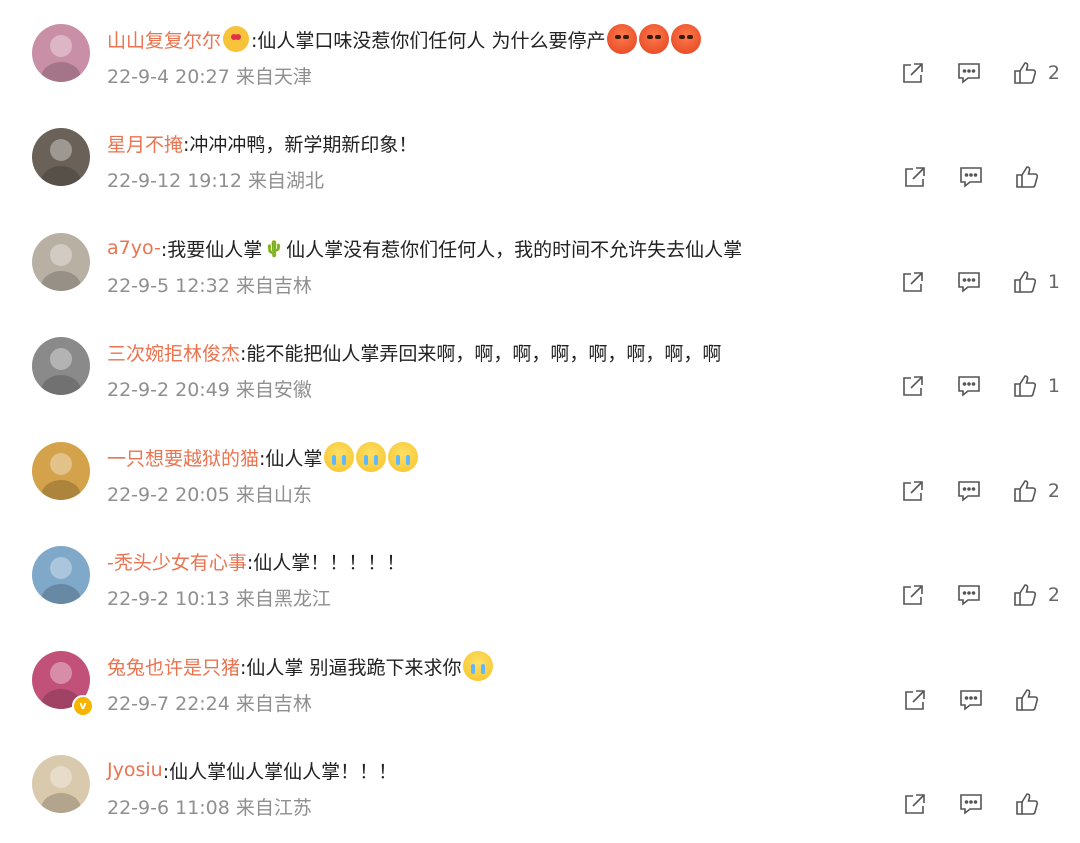  I want to click on username-link: a7yo-, so click(134, 248).